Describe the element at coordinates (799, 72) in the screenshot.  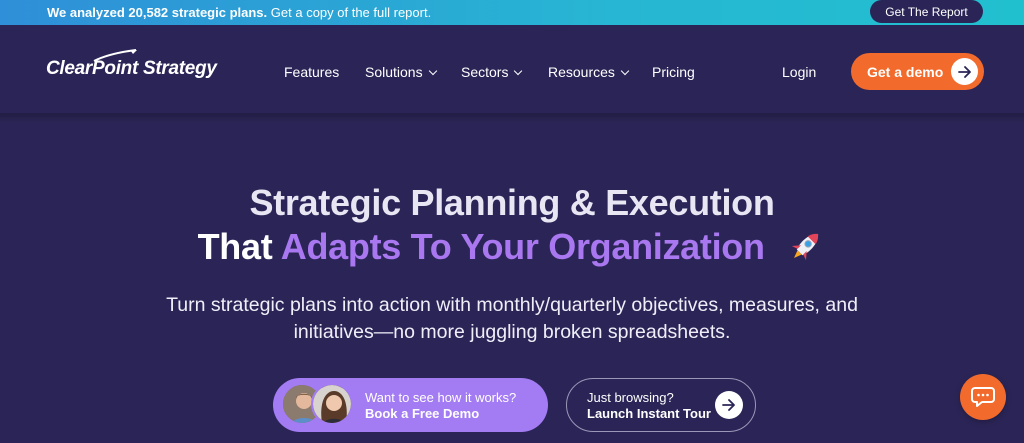
I see `login-link: Login` at that location.